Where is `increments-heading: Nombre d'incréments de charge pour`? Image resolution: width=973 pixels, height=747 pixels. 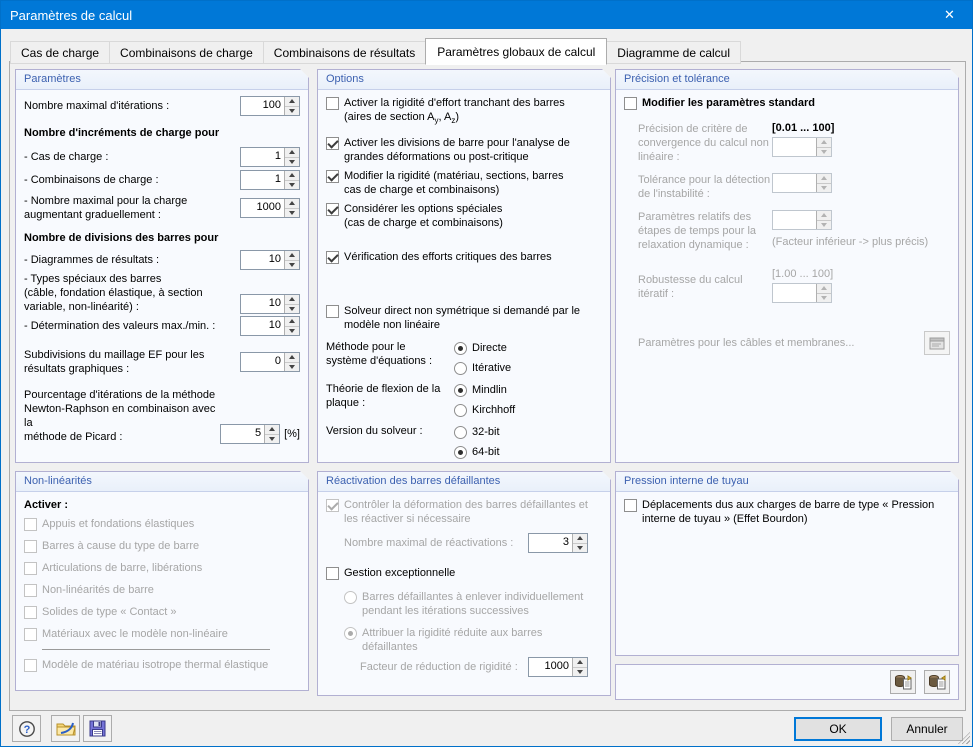
increments-heading: Nombre d'incréments de charge pour is located at coordinates (122, 133).